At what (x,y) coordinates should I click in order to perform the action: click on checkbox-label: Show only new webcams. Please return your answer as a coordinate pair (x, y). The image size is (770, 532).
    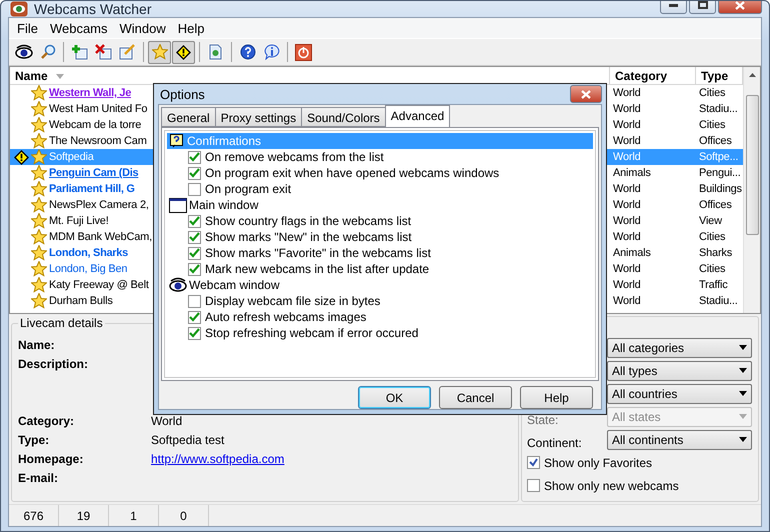
    Looking at the image, I should click on (611, 485).